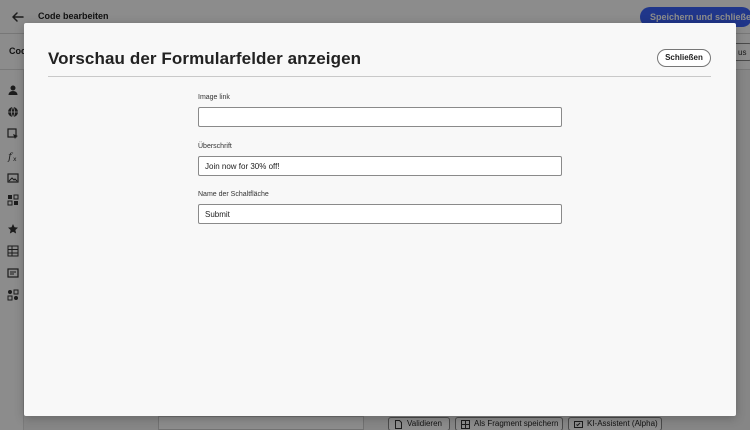 The width and height of the screenshot is (750, 430). What do you see at coordinates (380, 166) in the screenshot?
I see `headline-input` at bounding box center [380, 166].